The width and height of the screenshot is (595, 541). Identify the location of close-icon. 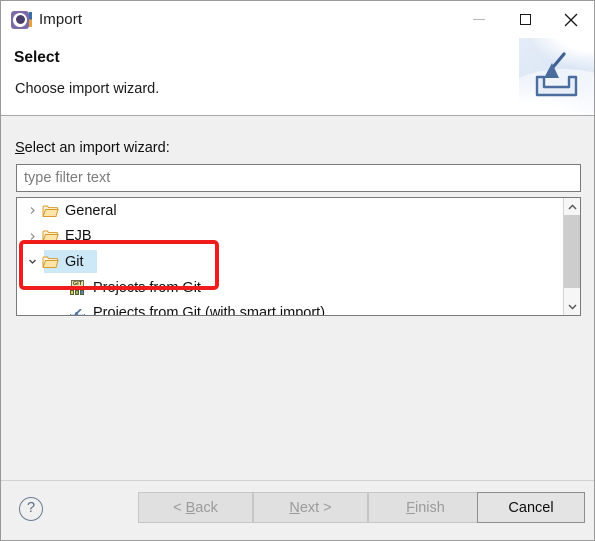
(571, 19).